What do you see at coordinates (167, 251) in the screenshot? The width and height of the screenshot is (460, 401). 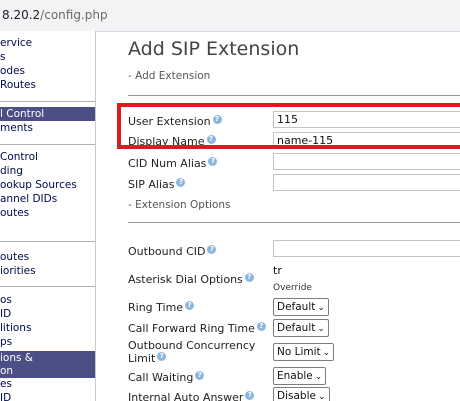 I see `outbound-cid-label-text: Outbound CID` at bounding box center [167, 251].